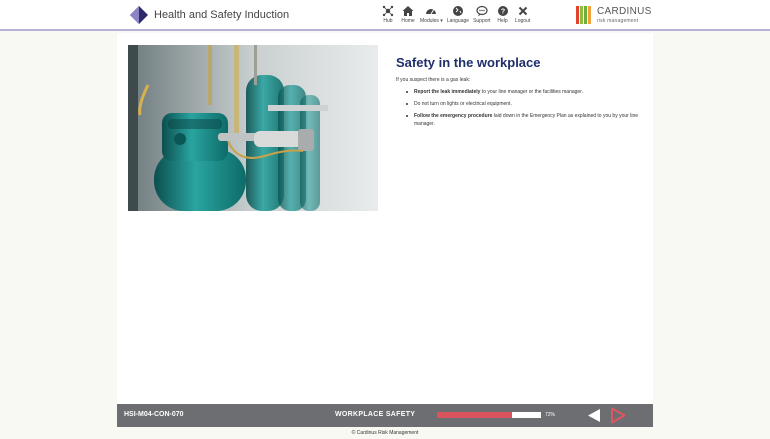 This screenshot has height=439, width=770. I want to click on nav-logout: Logout, so click(523, 16).